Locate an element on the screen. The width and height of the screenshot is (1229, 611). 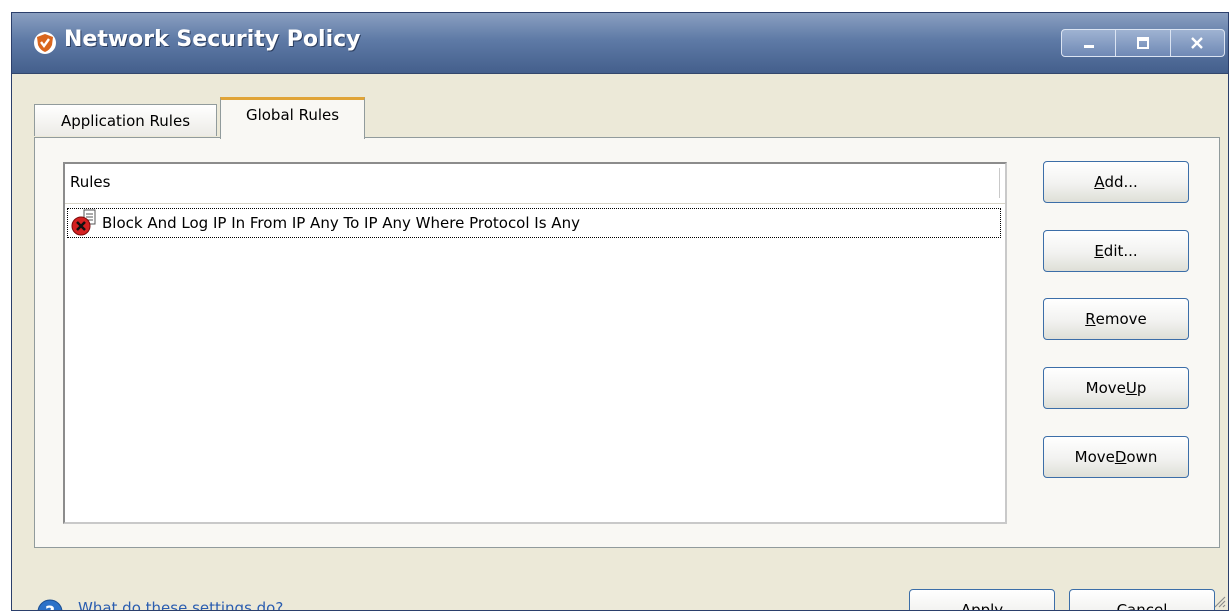
button-label-suffix: emove is located at coordinates (1121, 319).